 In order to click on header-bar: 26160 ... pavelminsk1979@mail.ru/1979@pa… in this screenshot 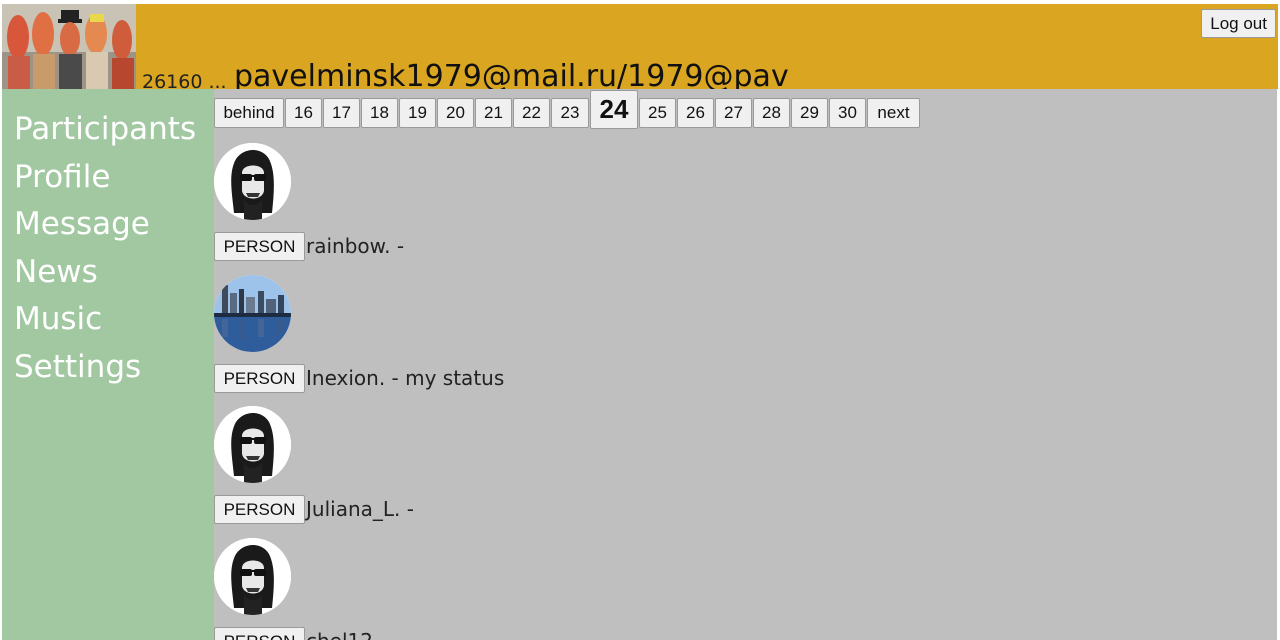, I will do `click(640, 48)`.